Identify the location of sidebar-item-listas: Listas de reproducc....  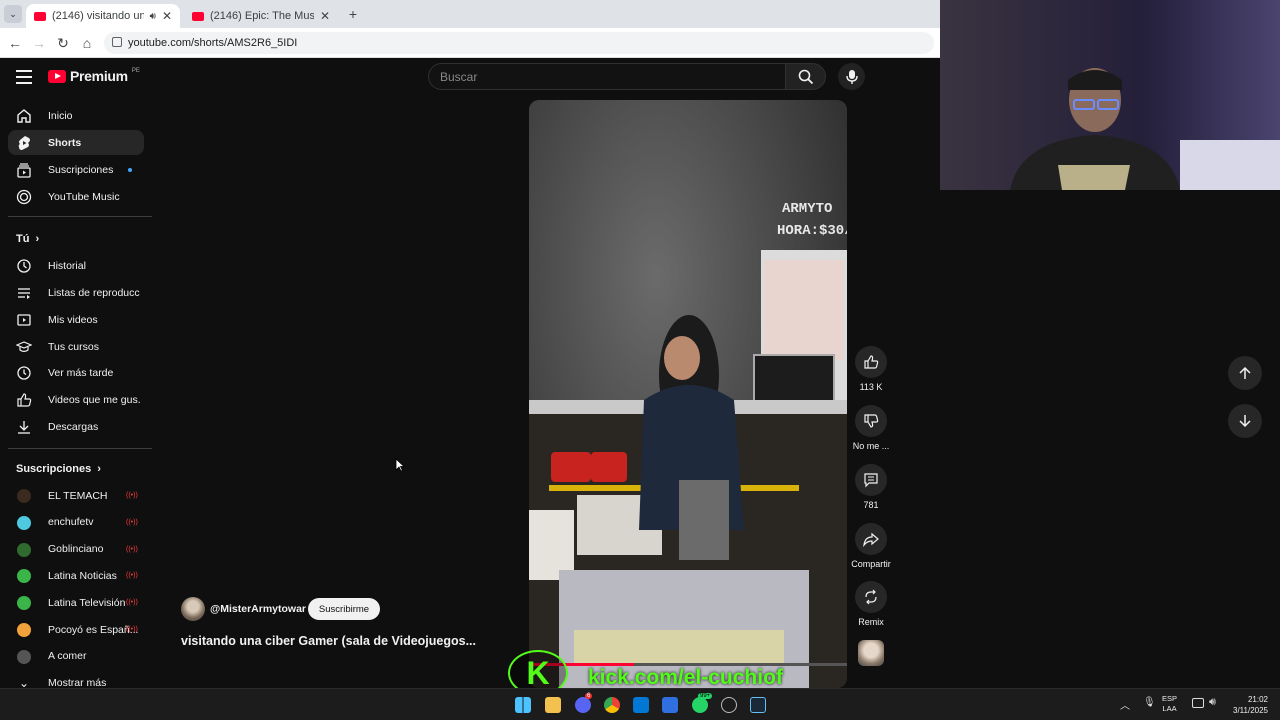
(76, 292).